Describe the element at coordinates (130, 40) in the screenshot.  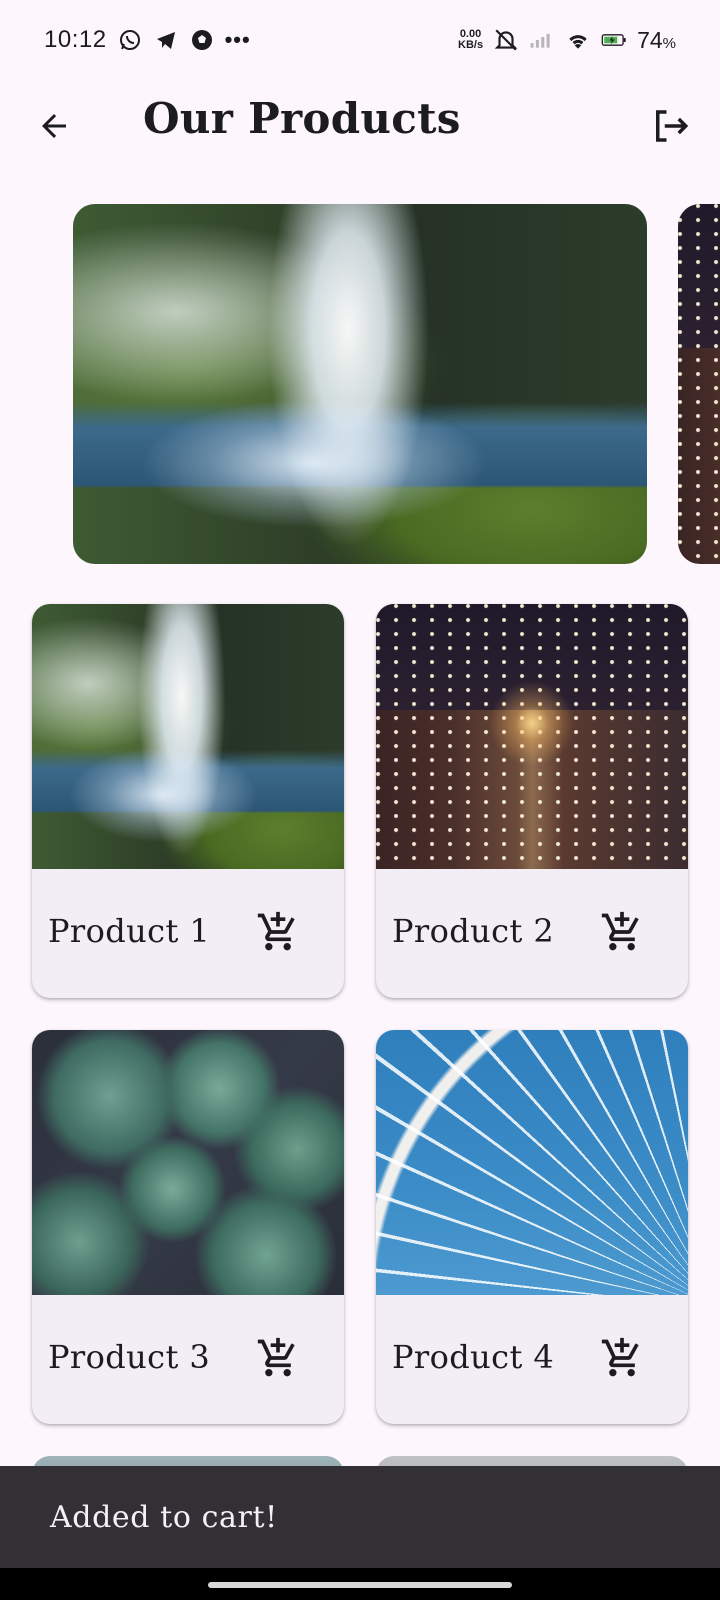
I see `whatsapp-icon` at that location.